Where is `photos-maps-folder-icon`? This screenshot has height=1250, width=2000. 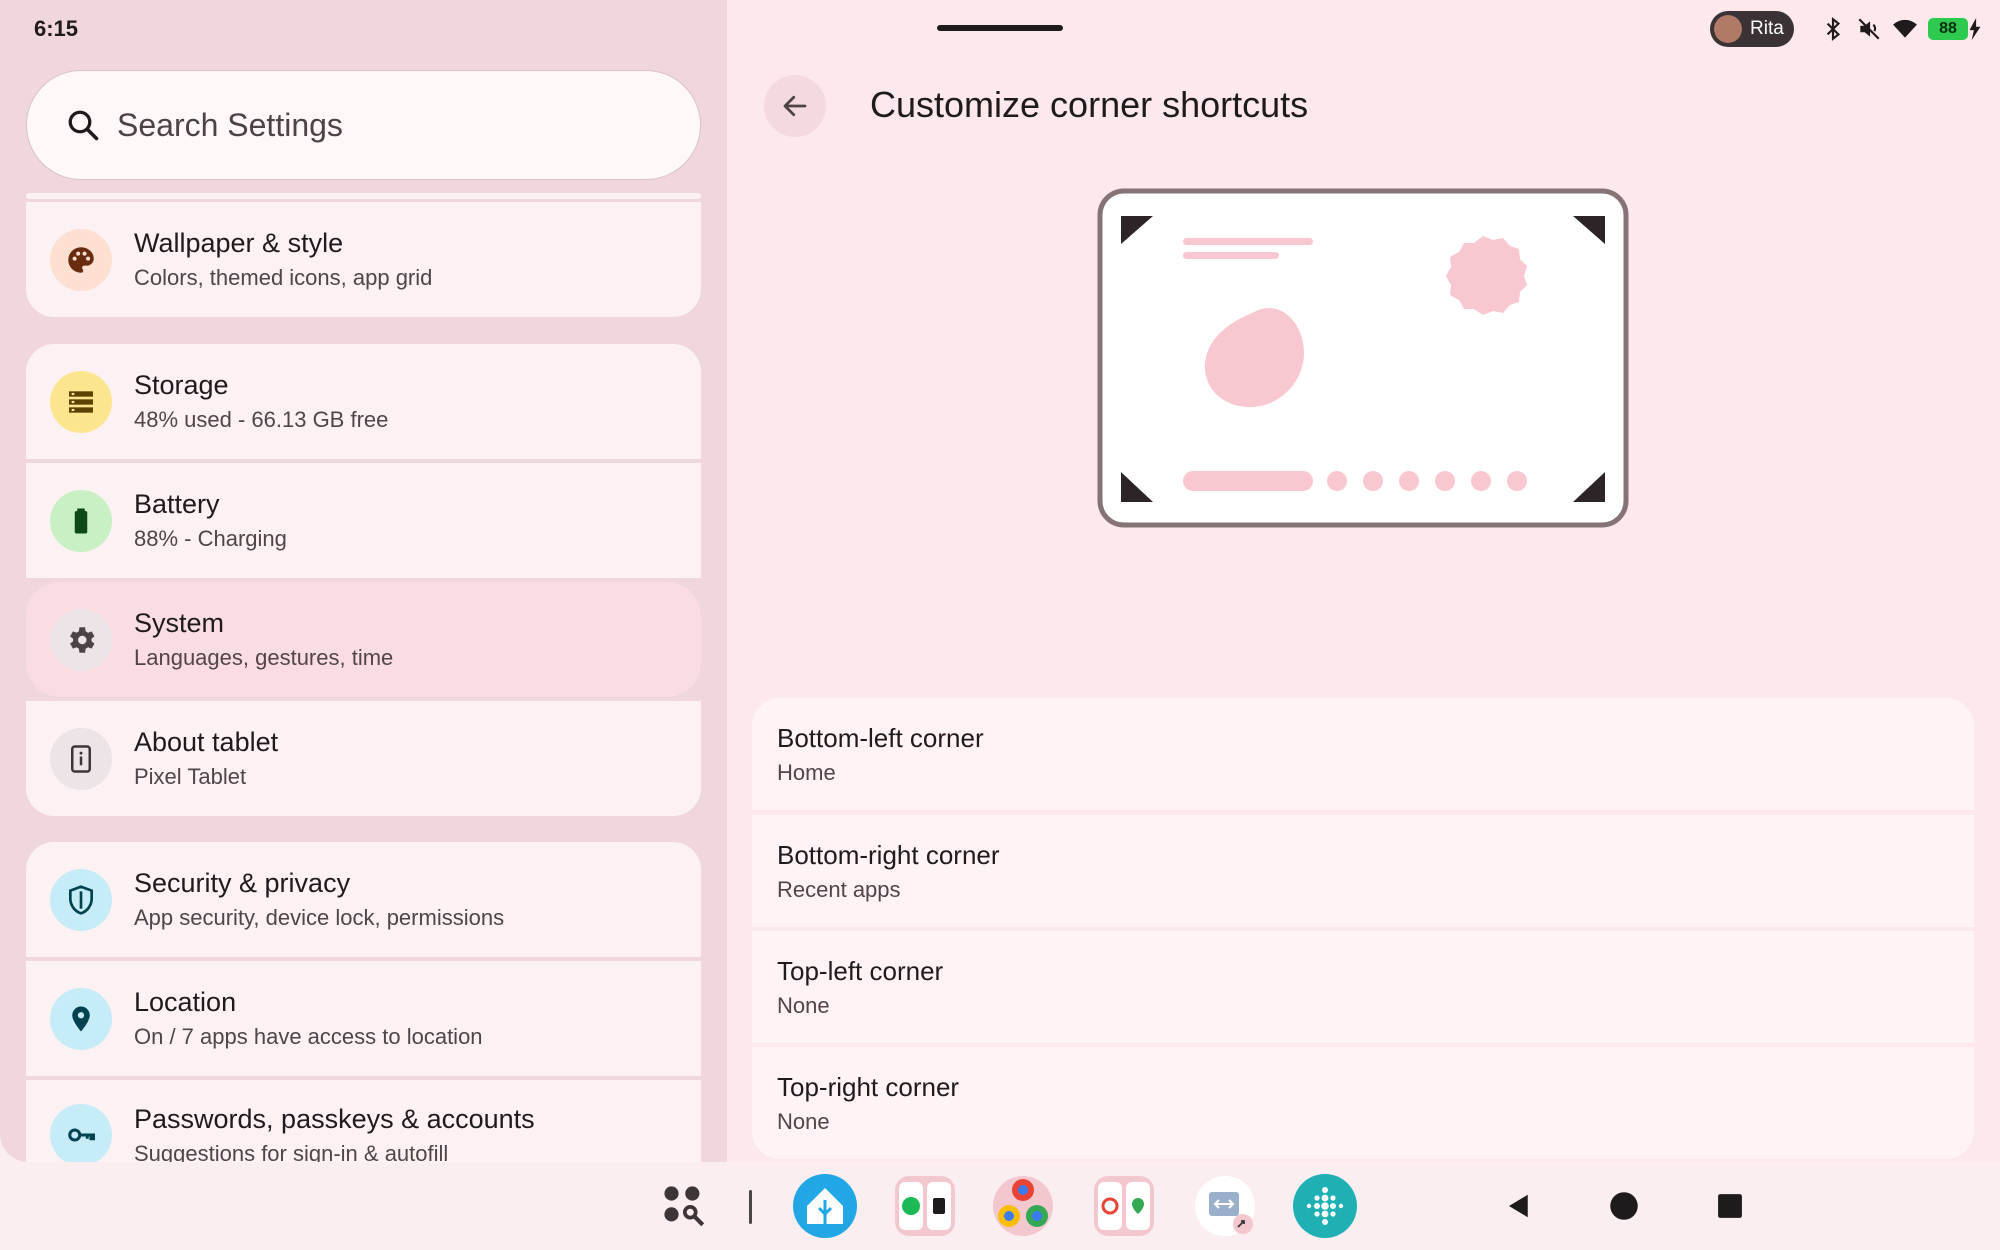
photos-maps-folder-icon is located at coordinates (1124, 1206).